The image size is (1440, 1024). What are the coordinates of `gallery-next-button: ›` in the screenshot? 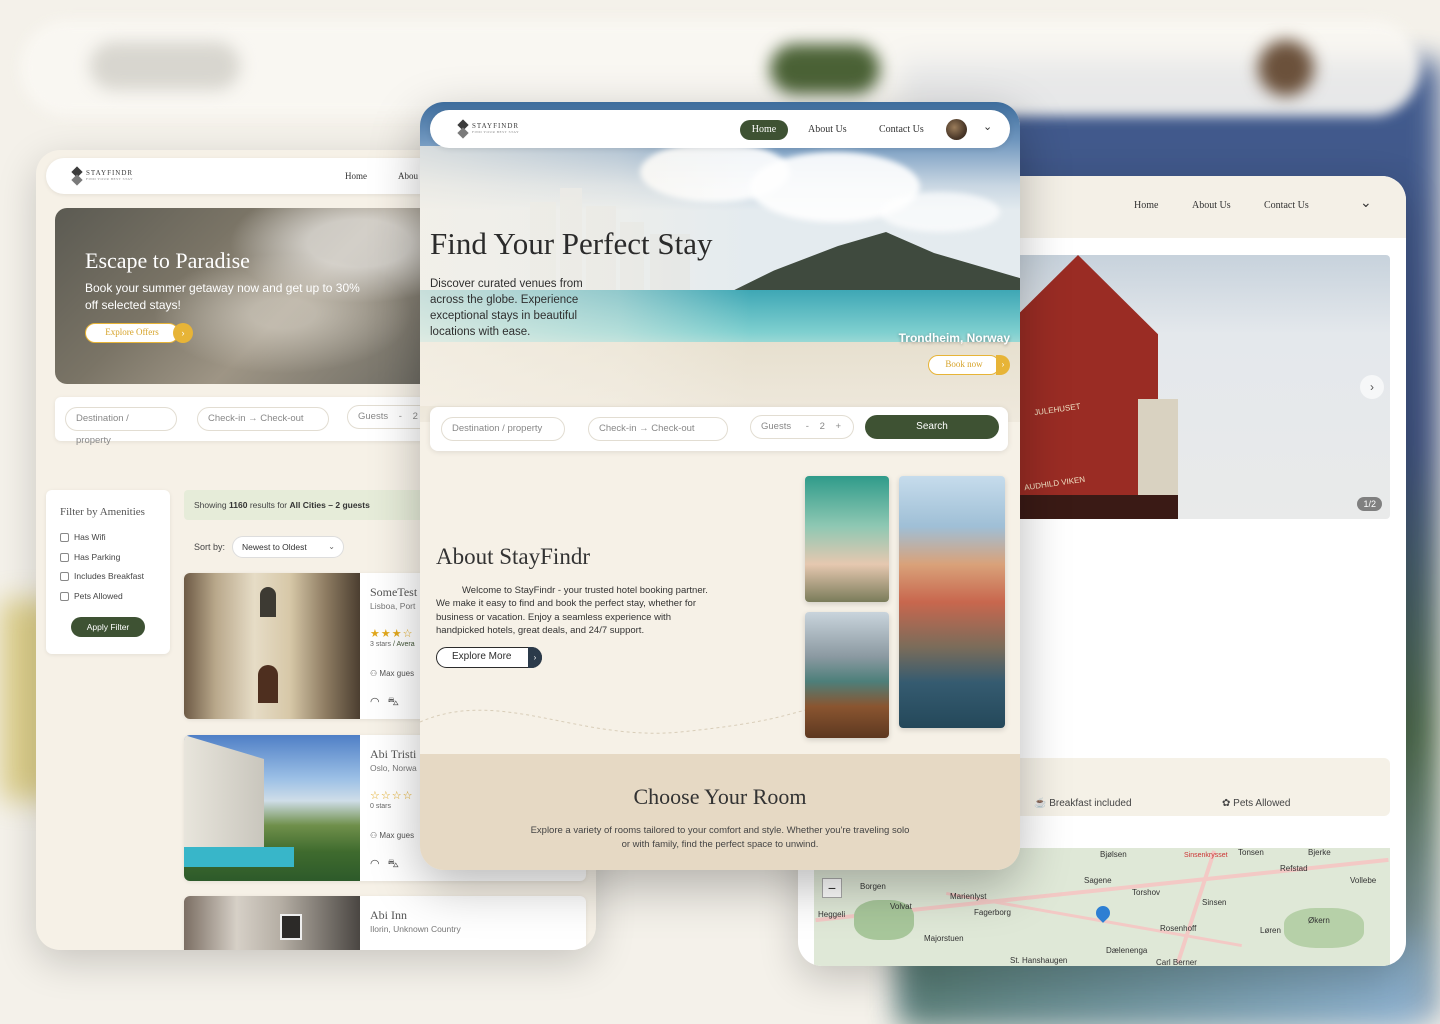 It's located at (1372, 387).